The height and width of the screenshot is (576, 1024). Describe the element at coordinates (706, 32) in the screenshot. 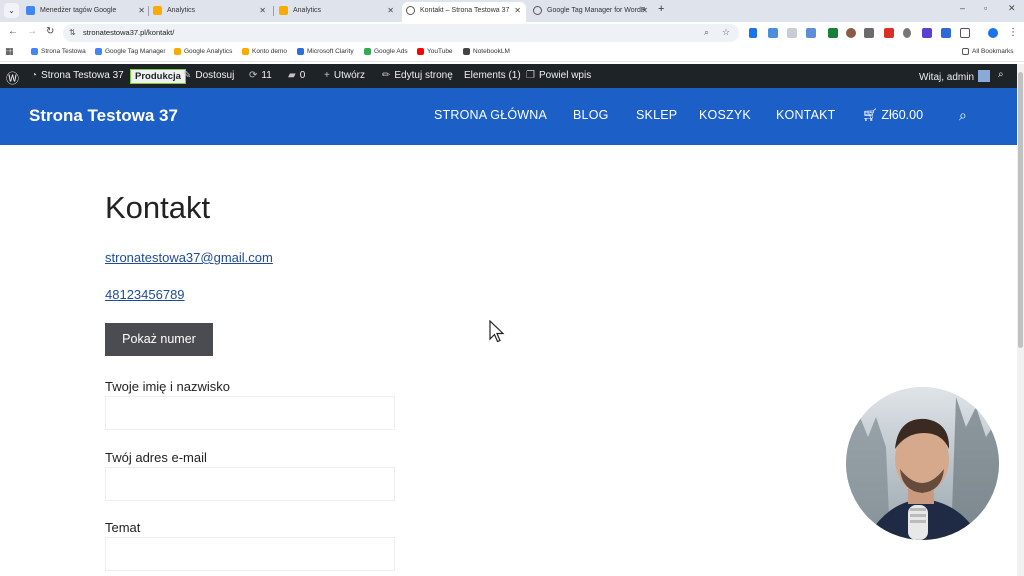

I see `zoom-icon: ⌕` at that location.